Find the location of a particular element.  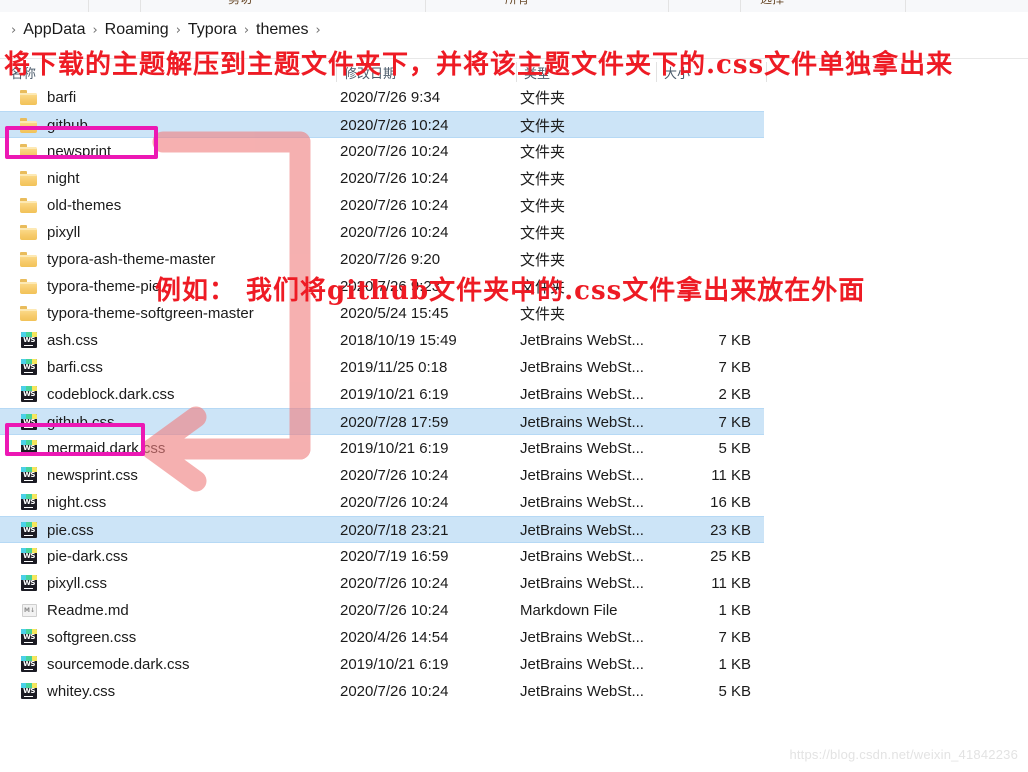

file-name-cell: WS softgreen.css is located at coordinates (180, 637).